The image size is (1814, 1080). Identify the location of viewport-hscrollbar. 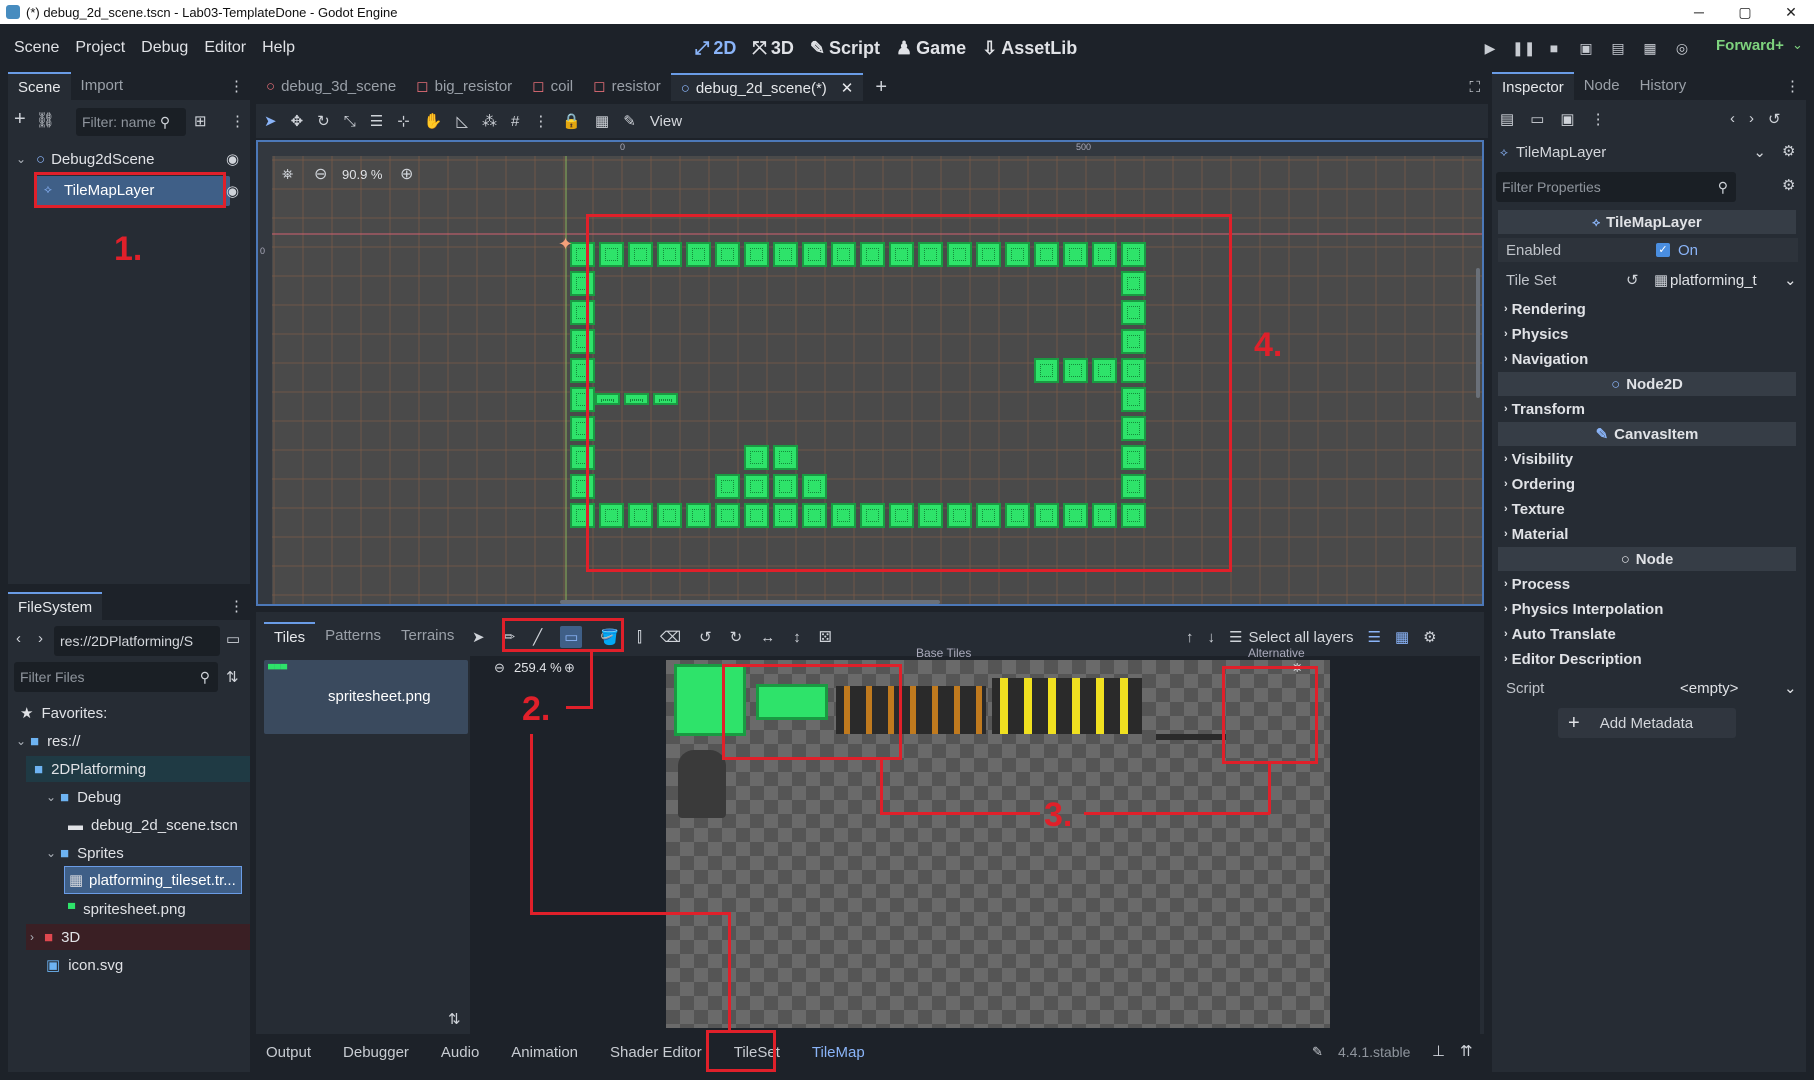
(750, 602).